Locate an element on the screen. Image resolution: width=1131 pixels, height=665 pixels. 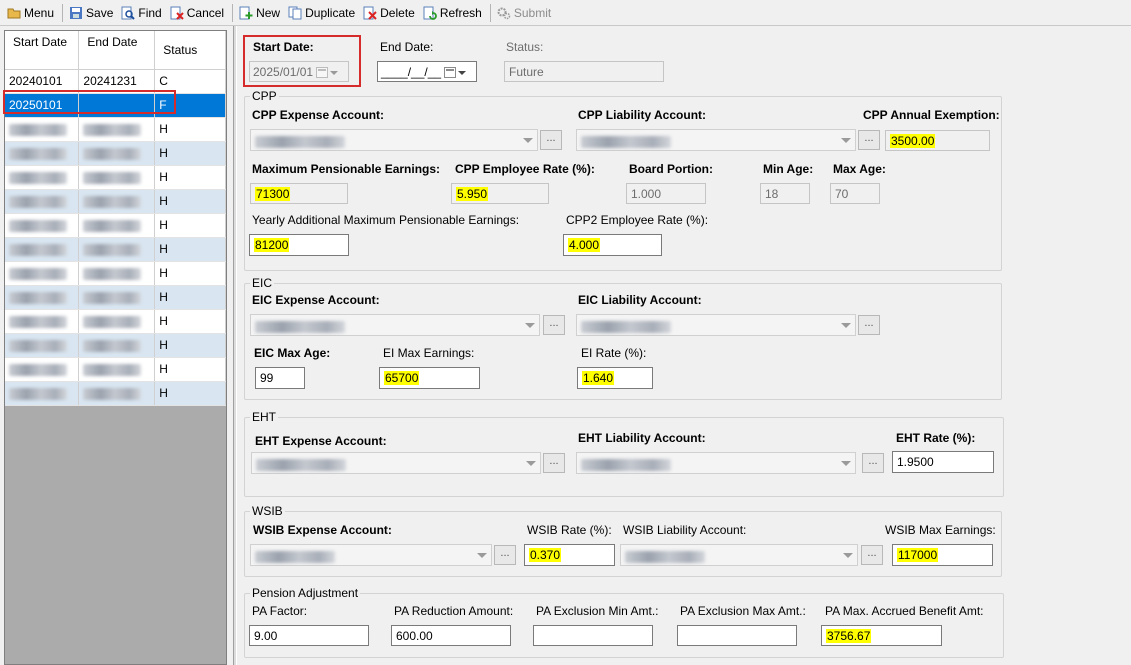
start-date-field: 2025/01/01 is located at coordinates (299, 71).